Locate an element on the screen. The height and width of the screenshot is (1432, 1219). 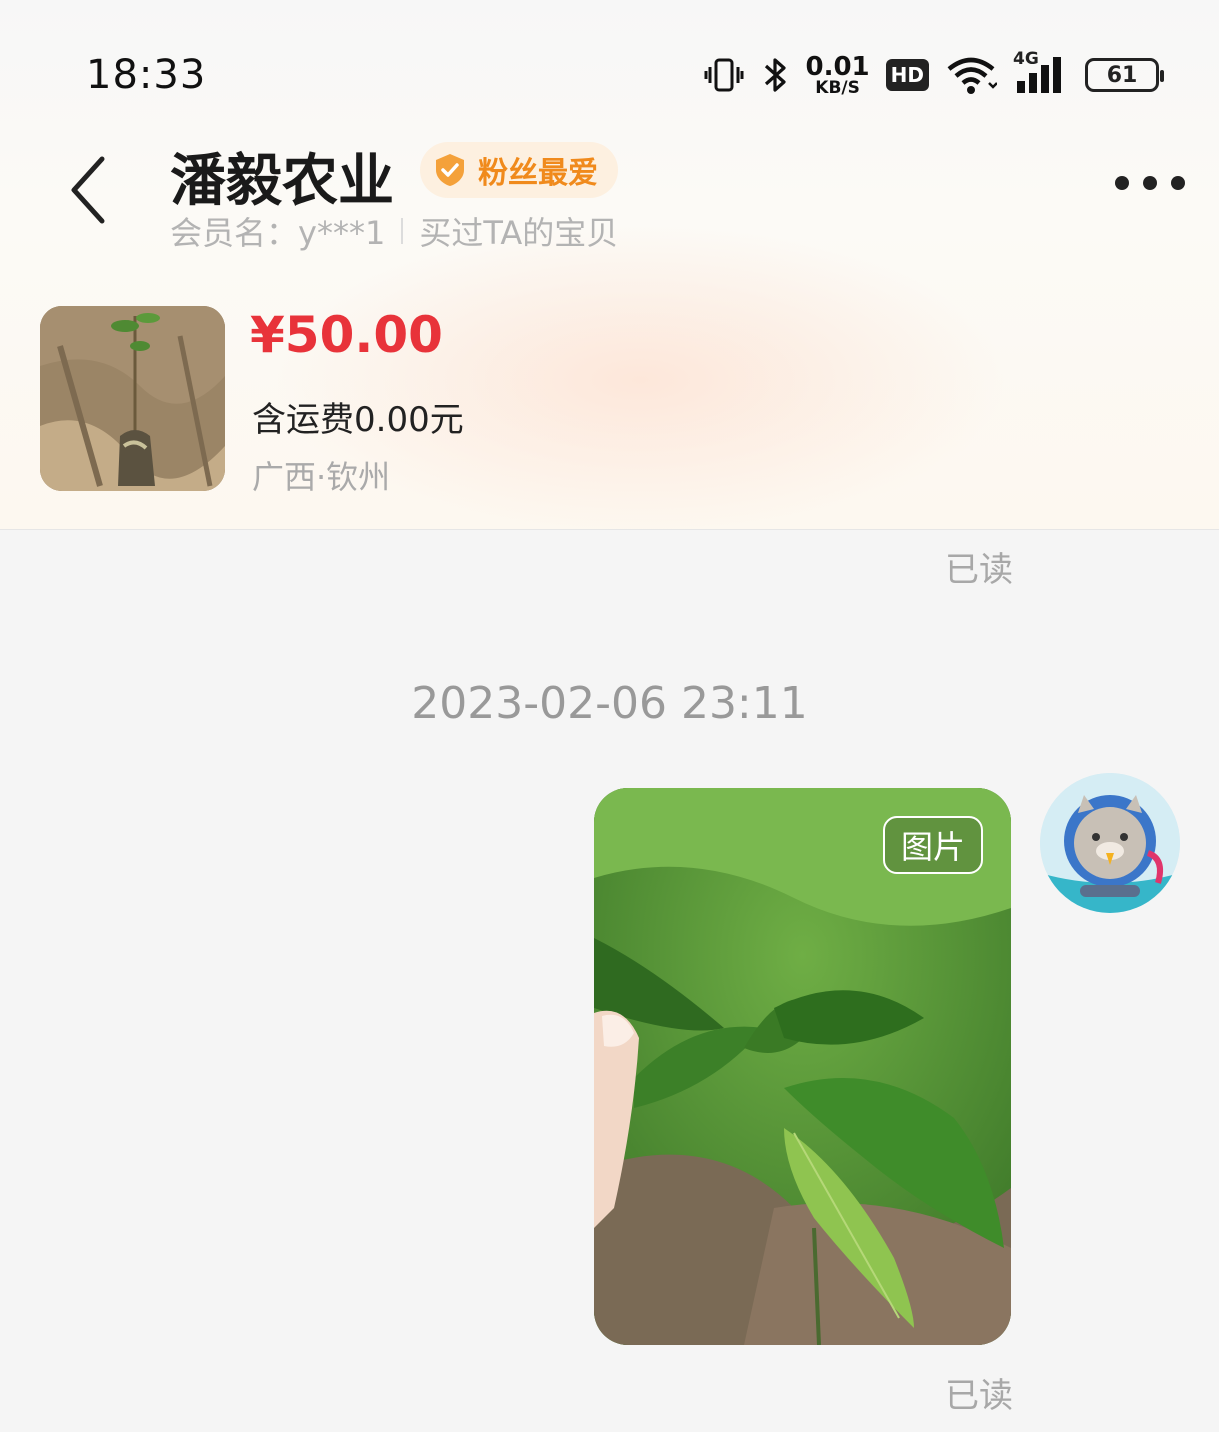
shop-title: 潘毅农业 is located at coordinates (282, 176).